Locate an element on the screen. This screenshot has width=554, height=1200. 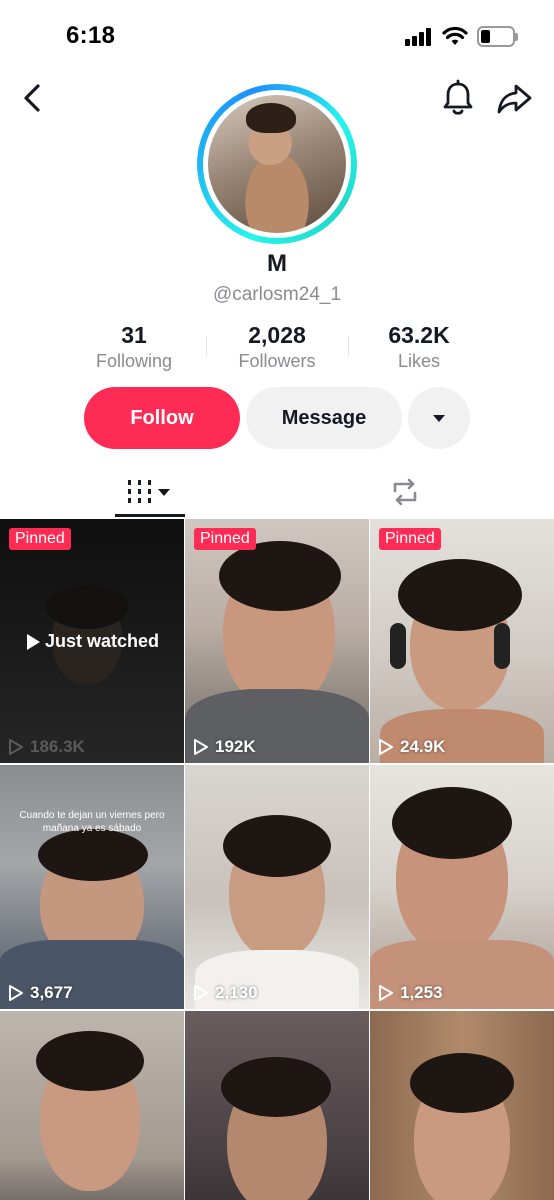
signal-icon is located at coordinates (420, 37).